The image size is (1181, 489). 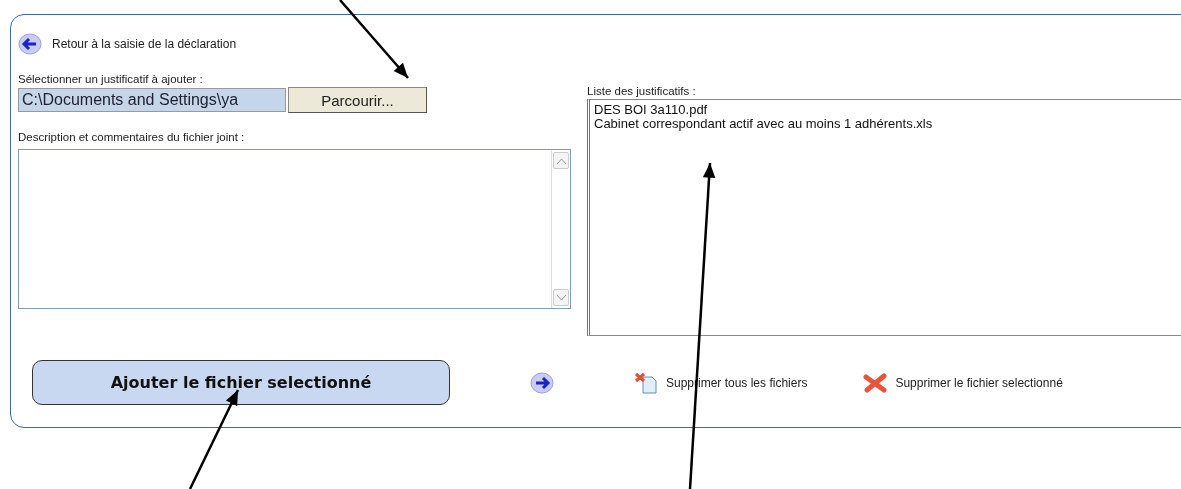 I want to click on field-label: Sélectionner un justificatif à ajouter :, so click(x=111, y=79).